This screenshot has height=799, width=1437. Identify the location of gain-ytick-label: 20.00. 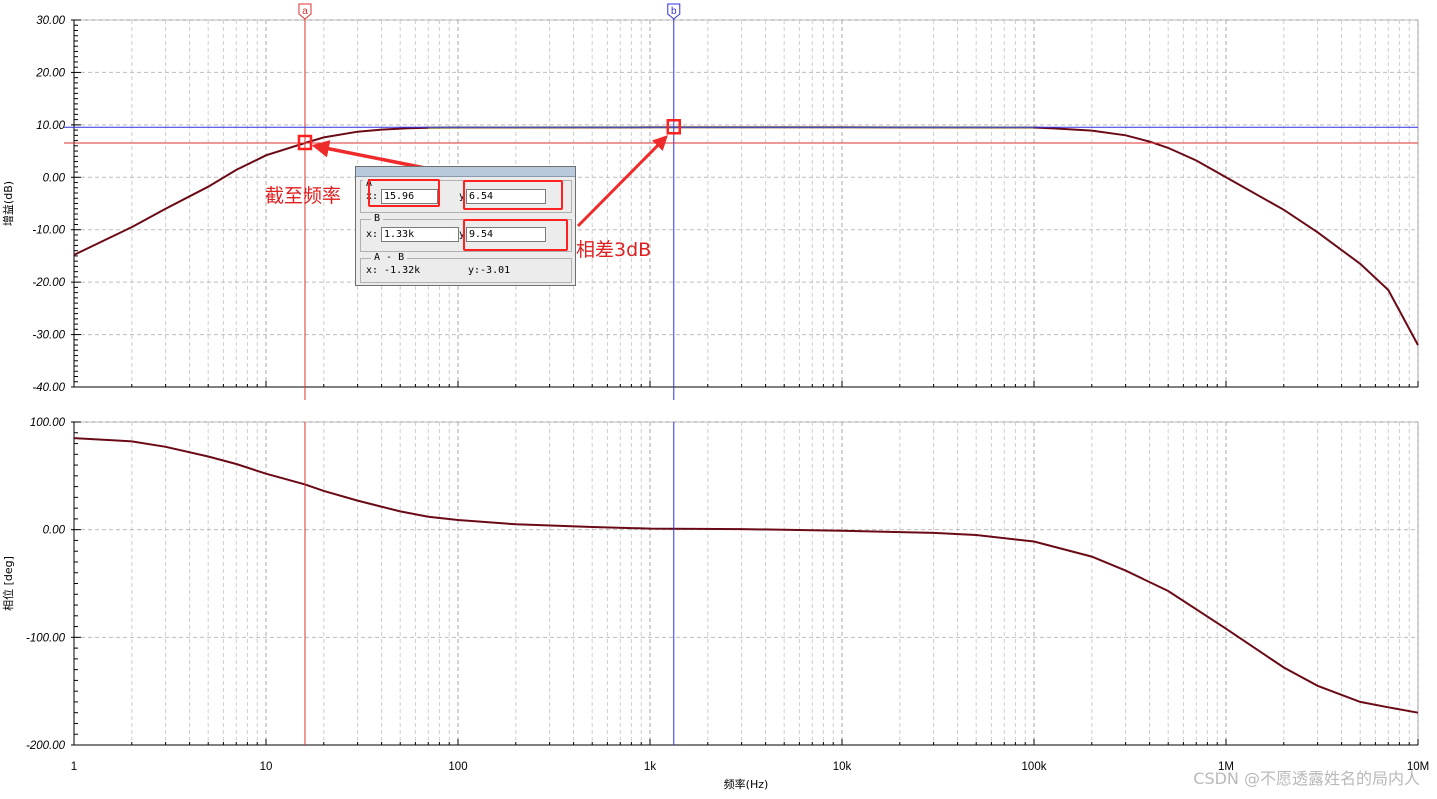
(50, 73).